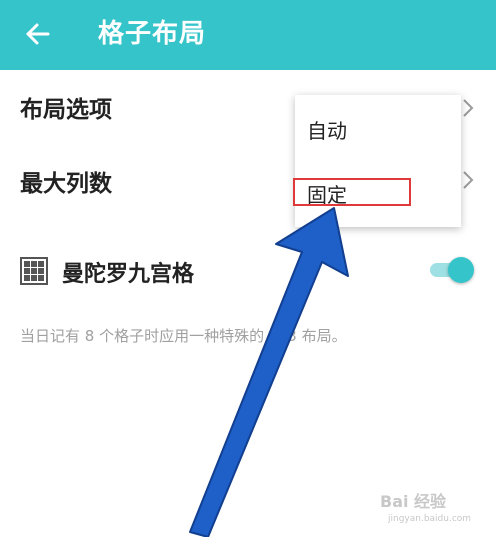 The width and height of the screenshot is (496, 537). I want to click on grid-3x3-icon, so click(34, 271).